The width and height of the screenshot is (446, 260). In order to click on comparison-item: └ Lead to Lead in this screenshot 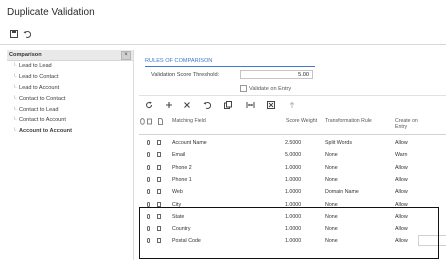, I will do `click(70, 66)`.